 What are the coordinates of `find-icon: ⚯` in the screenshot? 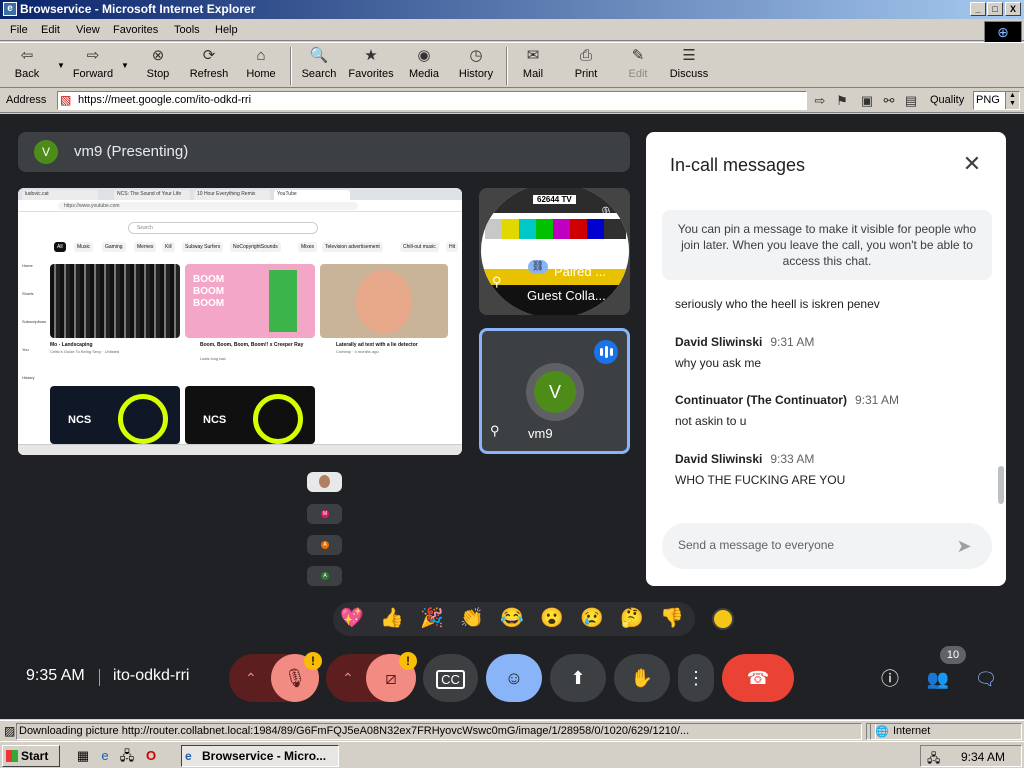 It's located at (889, 101).